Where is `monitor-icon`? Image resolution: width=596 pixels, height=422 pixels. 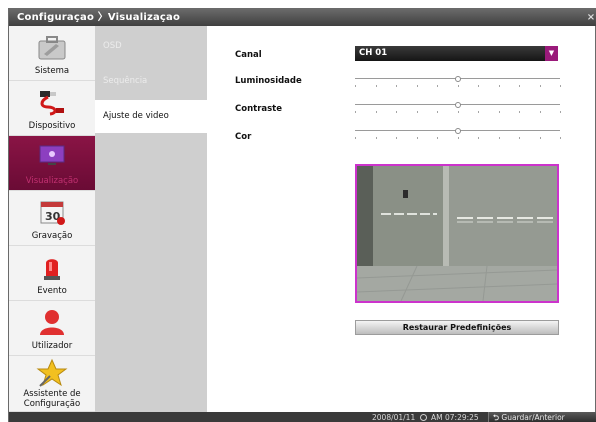 monitor-icon is located at coordinates (52, 155).